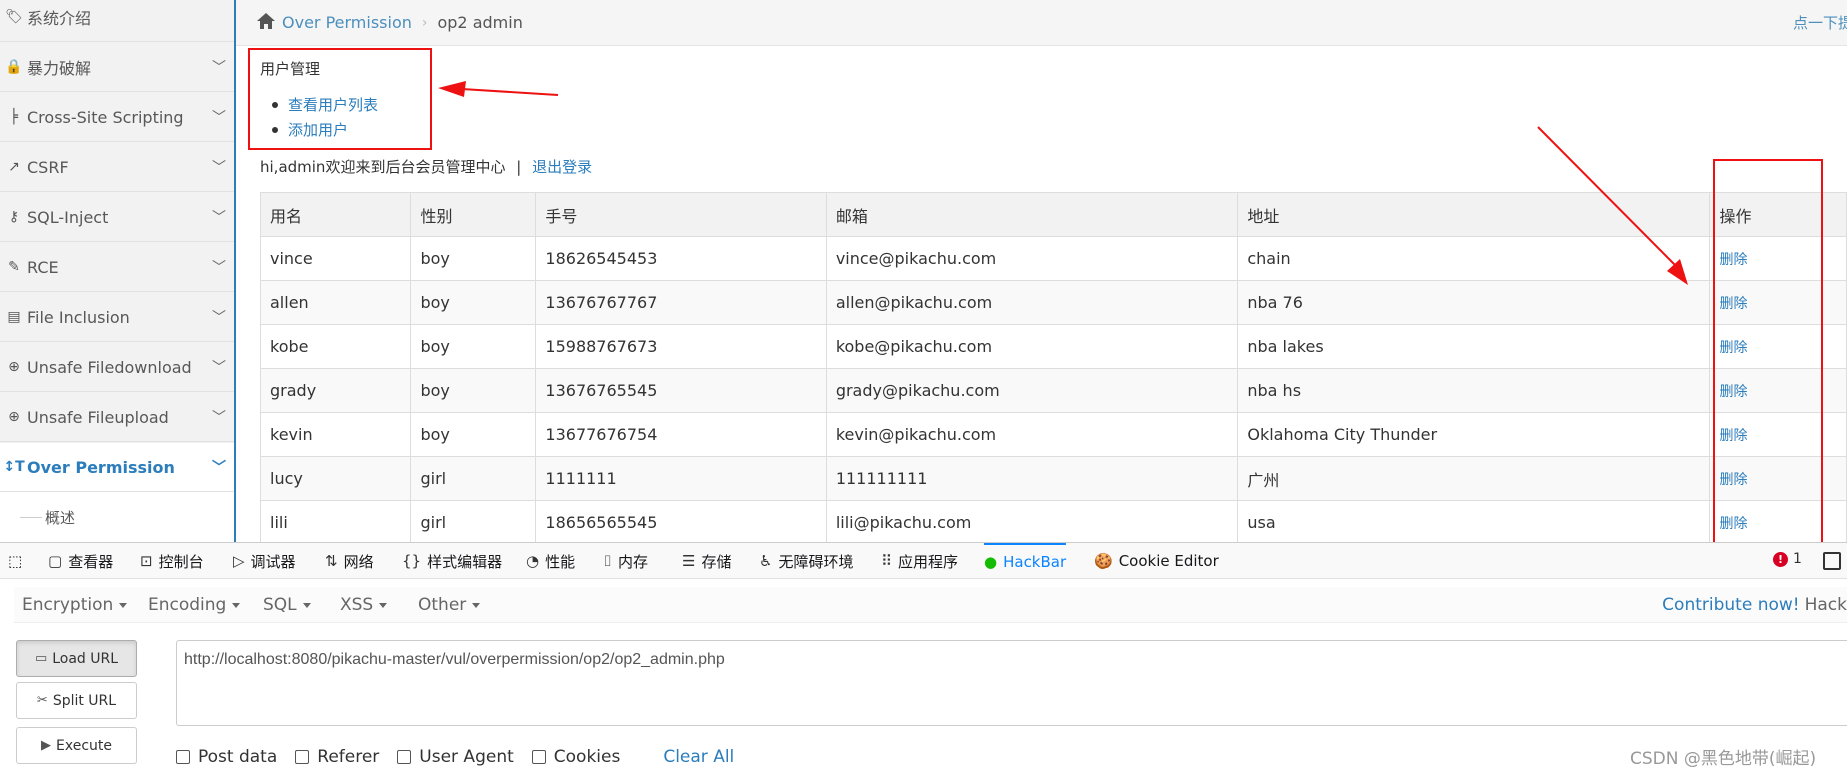 This screenshot has width=1847, height=778. What do you see at coordinates (335, 521) in the screenshot?
I see `cell-username: lili` at bounding box center [335, 521].